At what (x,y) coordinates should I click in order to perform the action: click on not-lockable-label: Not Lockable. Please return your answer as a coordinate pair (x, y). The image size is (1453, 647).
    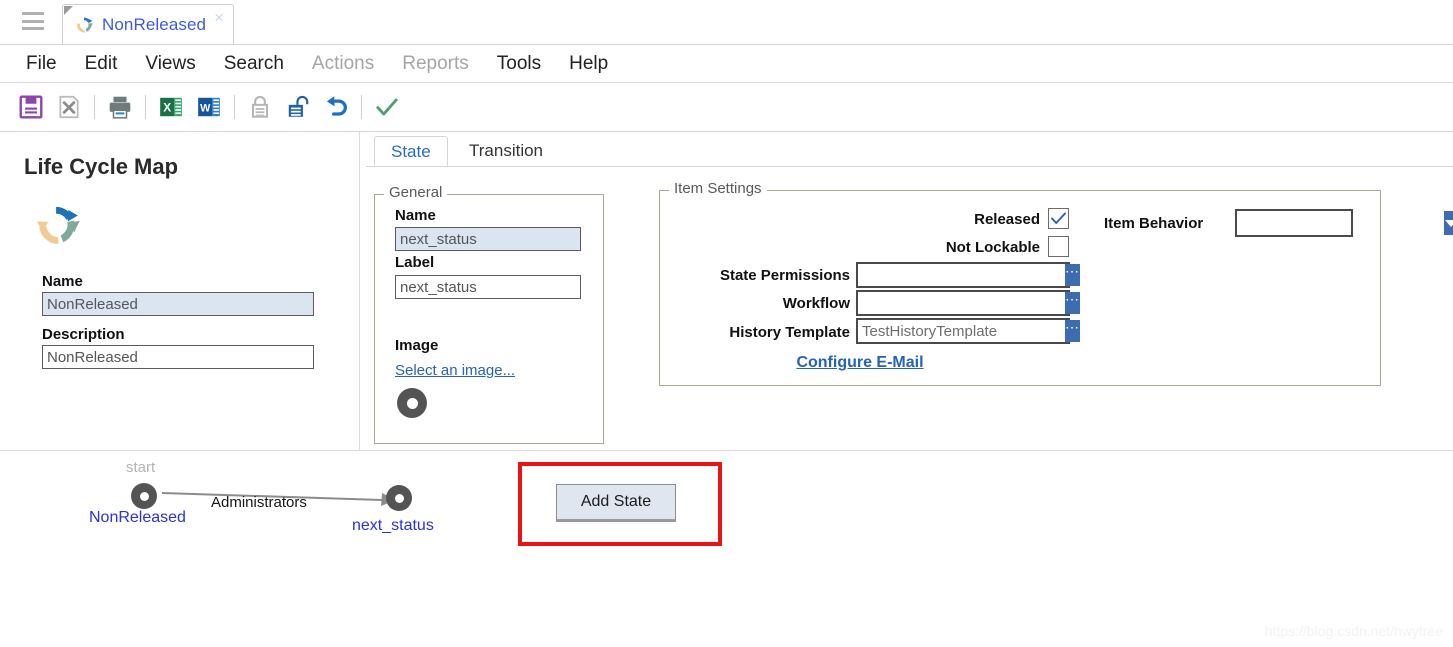
    Looking at the image, I should click on (992, 247).